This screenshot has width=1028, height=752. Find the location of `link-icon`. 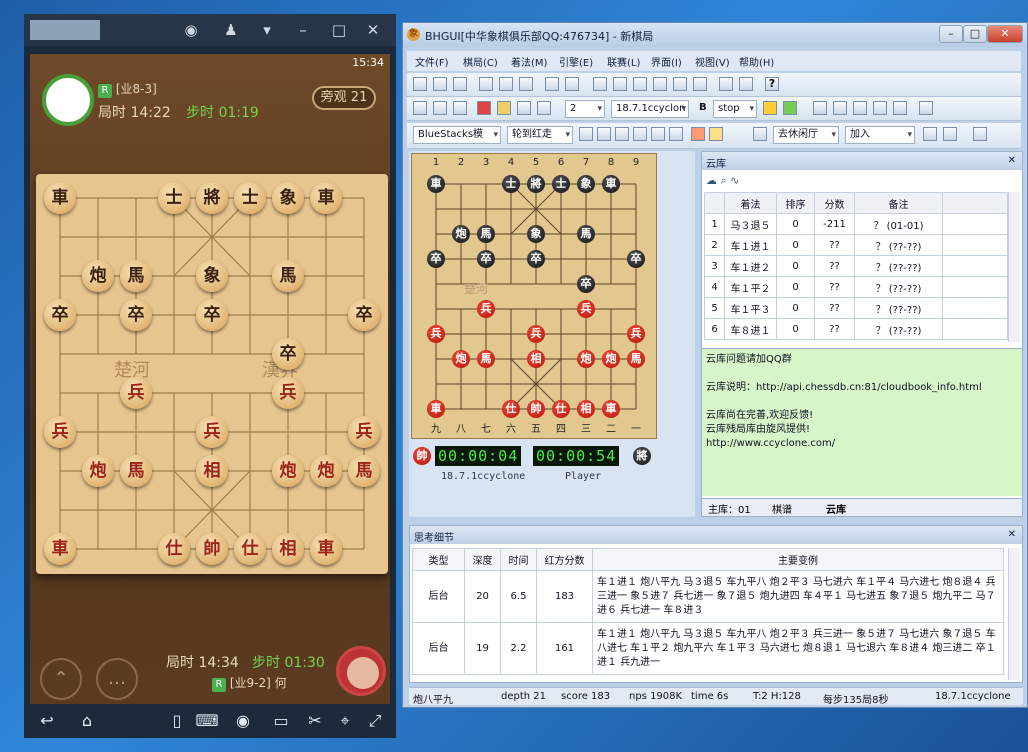

link-icon is located at coordinates (526, 84).